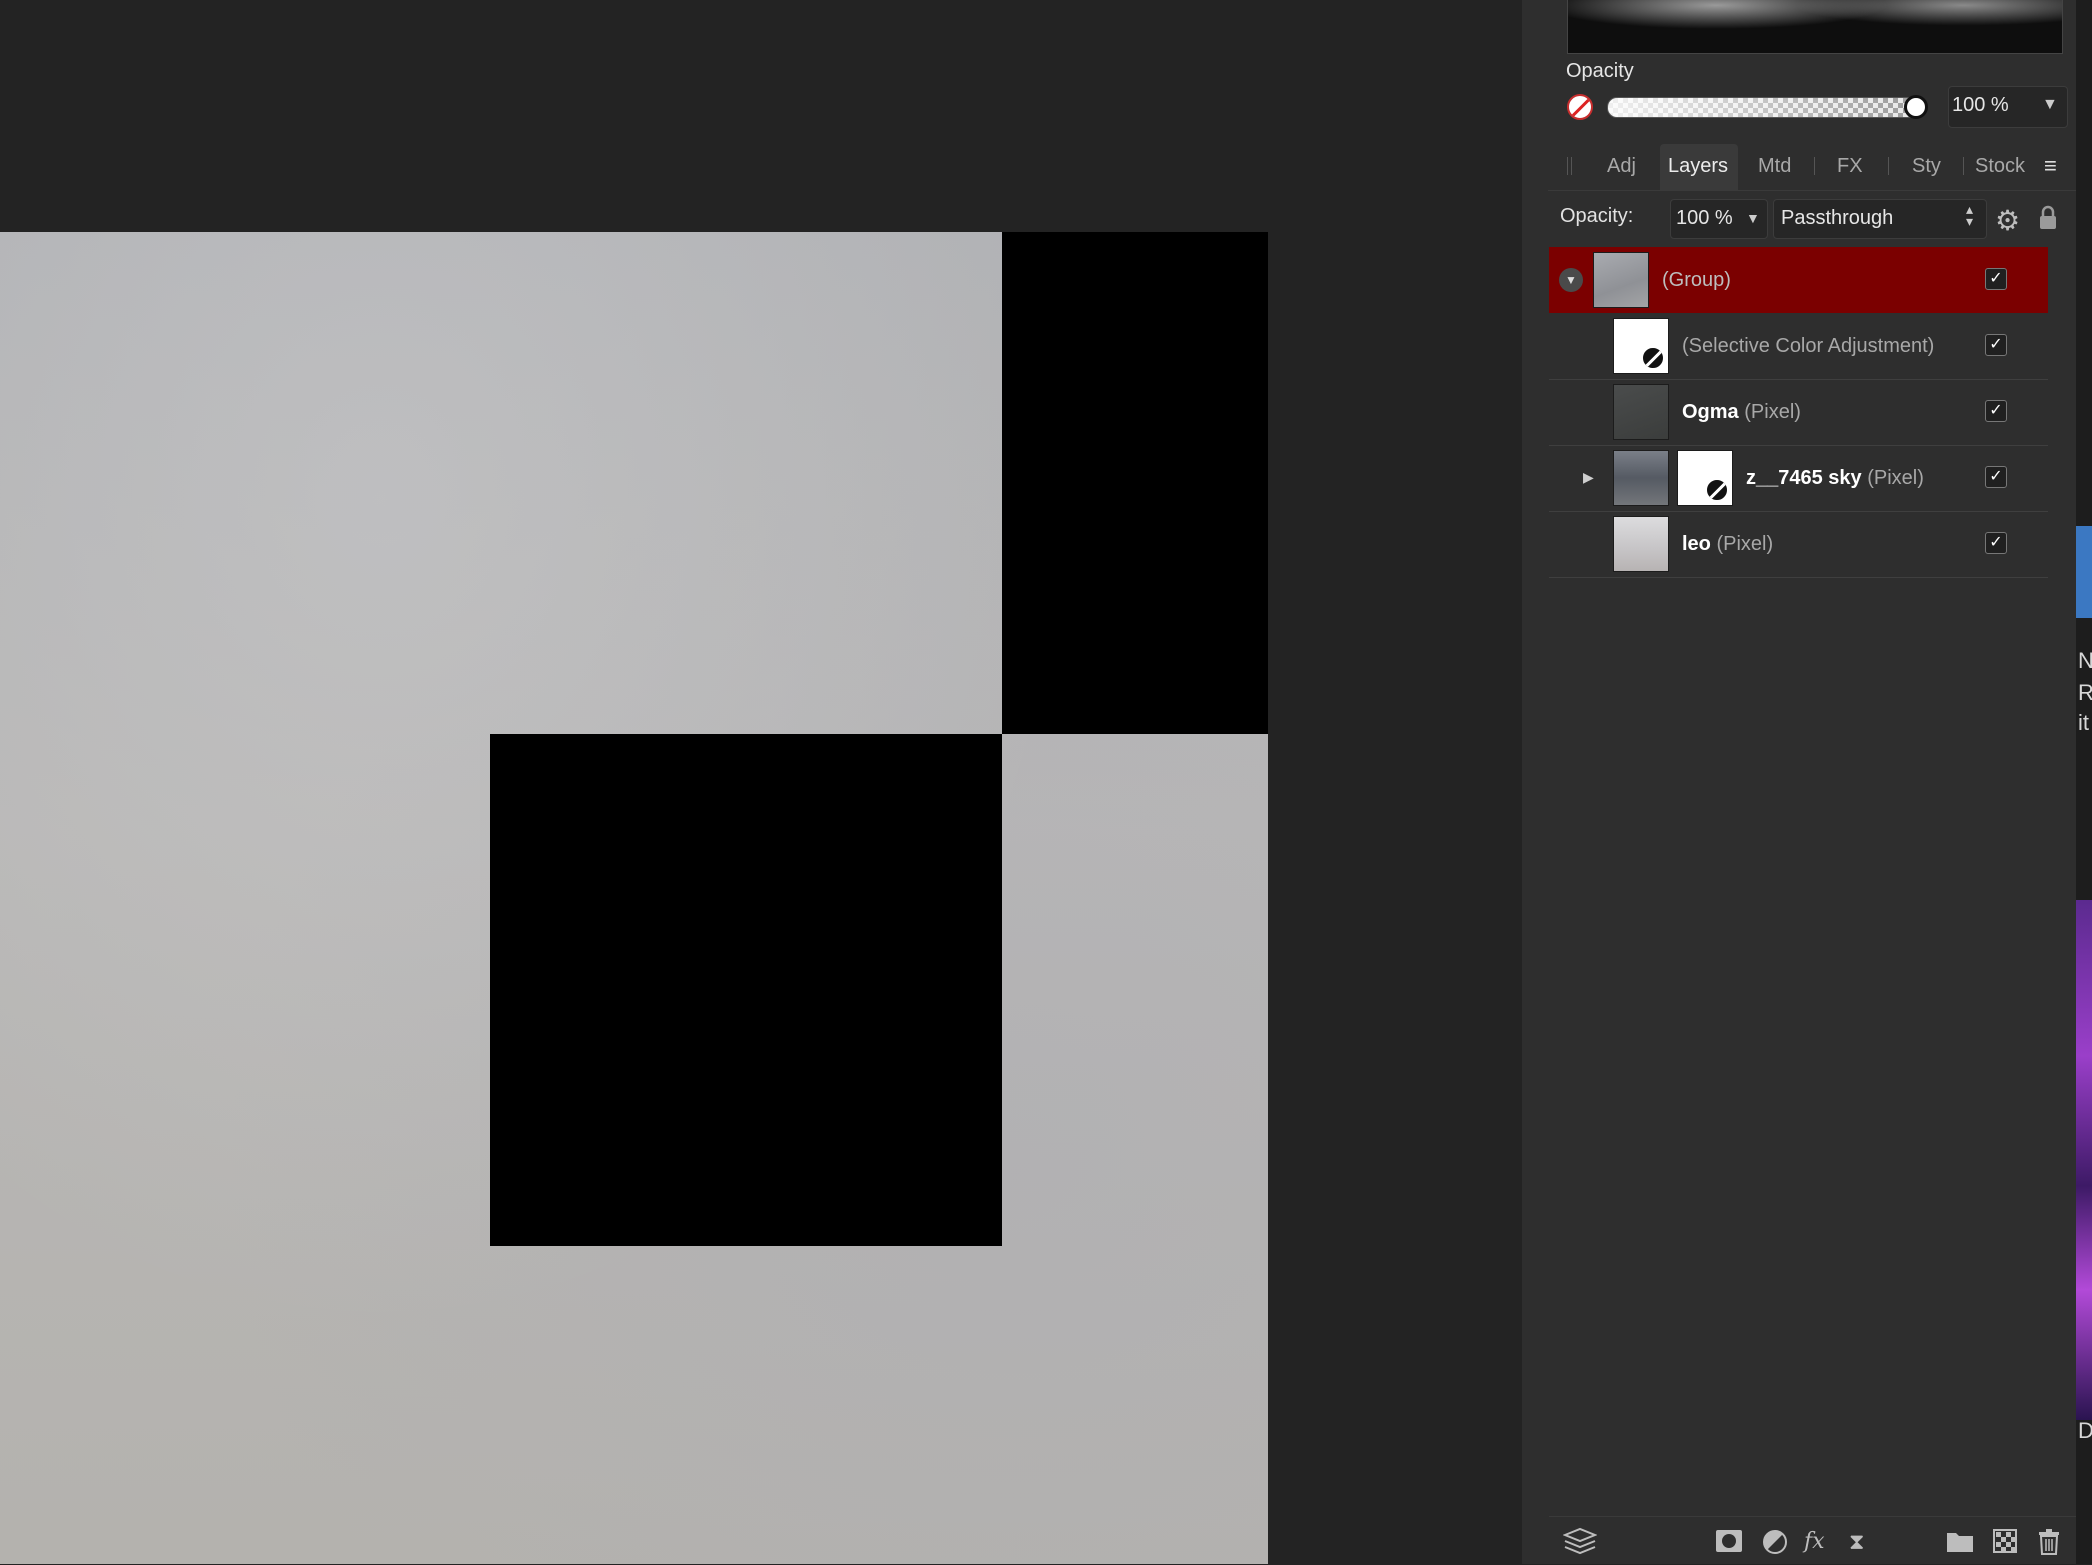  Describe the element at coordinates (1621, 166) in the screenshot. I see `tab-adj: Adj` at that location.